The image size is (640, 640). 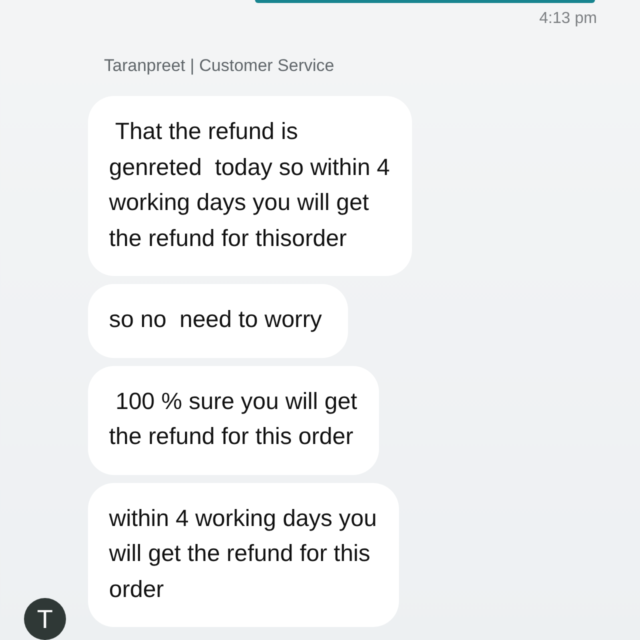 I want to click on message-text: That the refund is genreted today so within 4 working days you will get the refund for thisorder, so click(x=249, y=184).